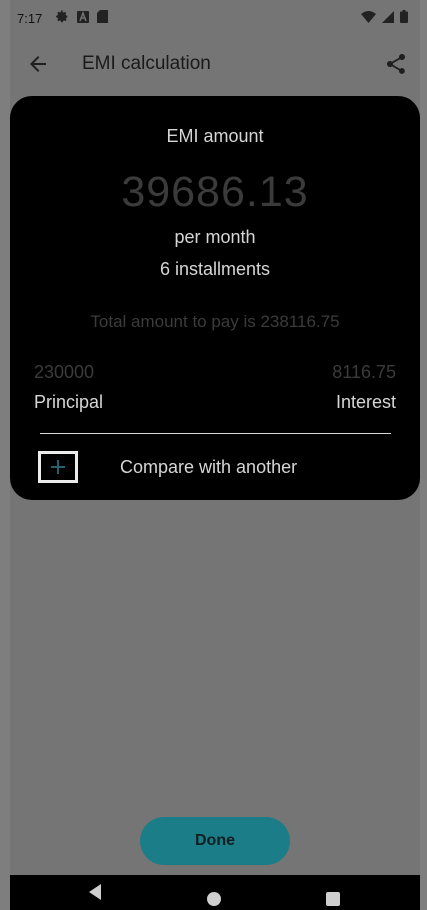  What do you see at coordinates (215, 321) in the screenshot?
I see `total-amount-text: Total amount to pay is 238116.75` at bounding box center [215, 321].